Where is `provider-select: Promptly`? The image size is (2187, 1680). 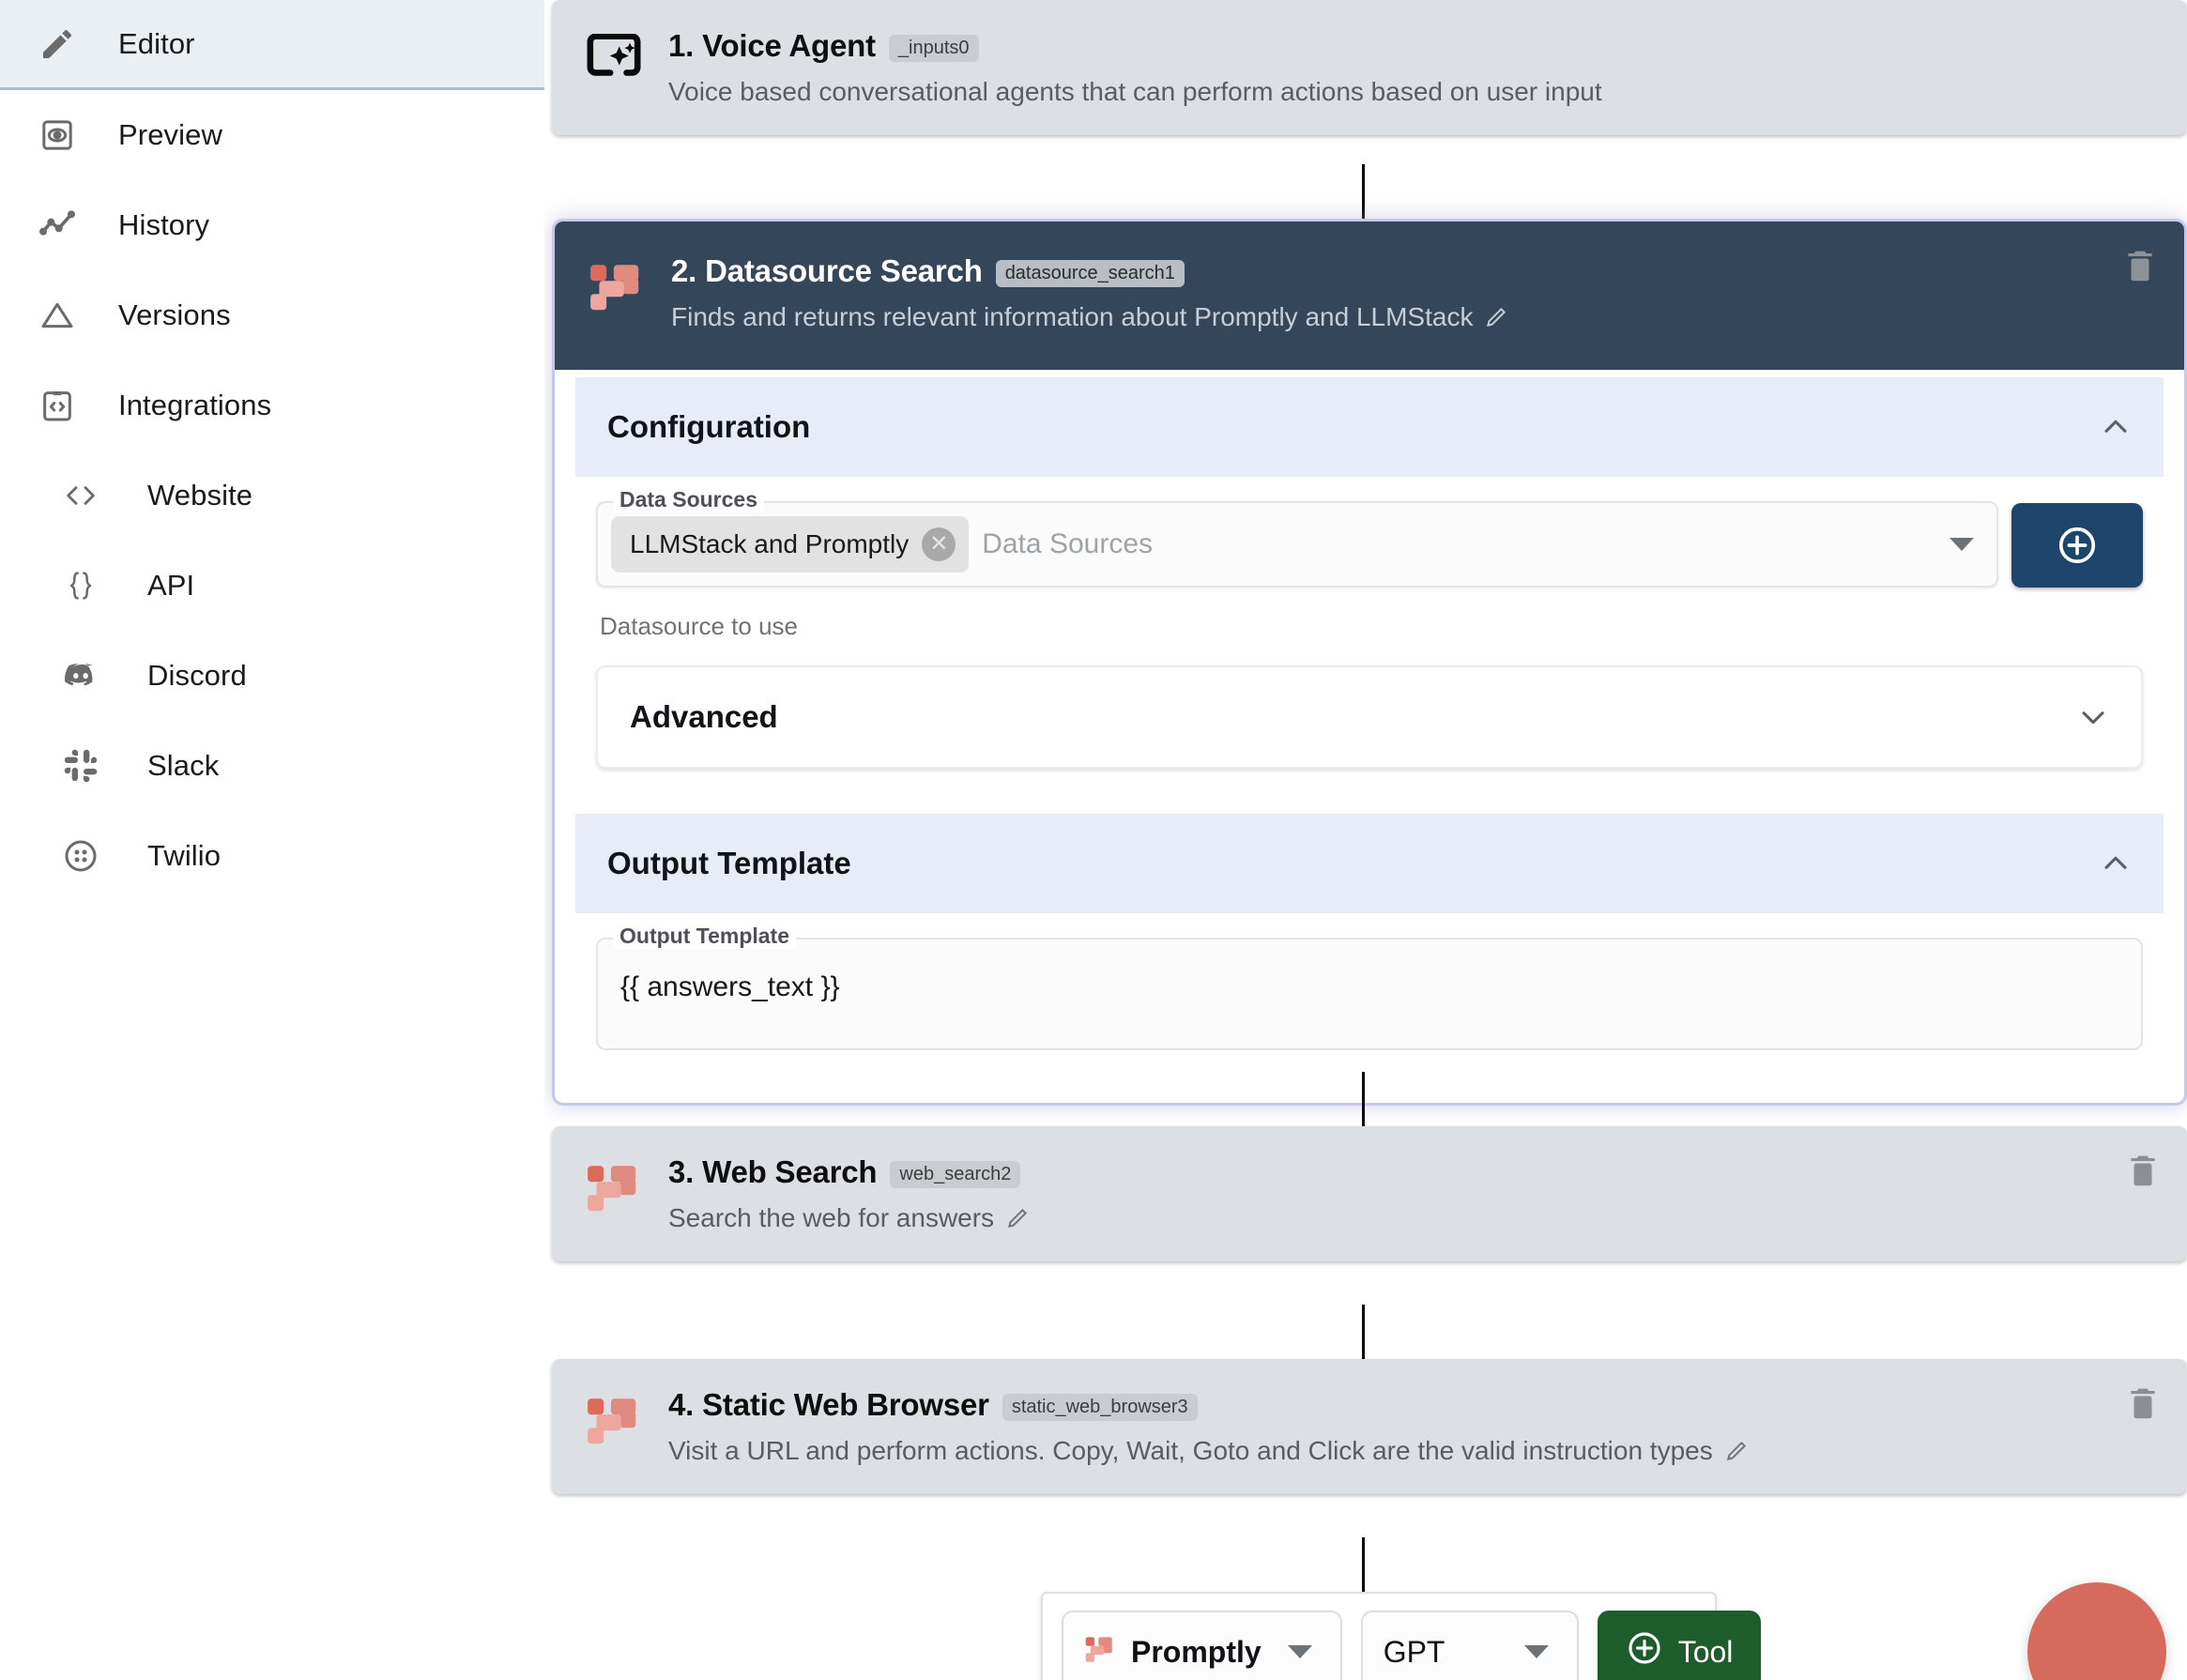
provider-select: Promptly is located at coordinates (1202, 1645).